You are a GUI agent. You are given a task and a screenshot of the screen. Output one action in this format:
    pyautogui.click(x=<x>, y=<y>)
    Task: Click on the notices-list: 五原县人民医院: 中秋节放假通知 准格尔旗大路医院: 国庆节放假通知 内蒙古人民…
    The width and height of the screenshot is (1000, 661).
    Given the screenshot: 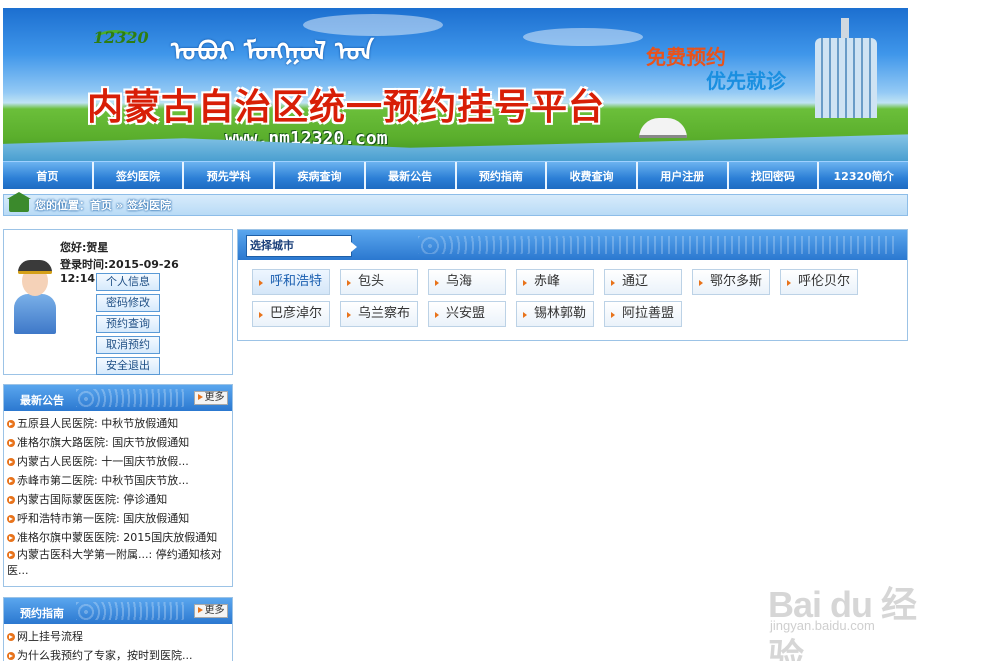 What is the action you would take?
    pyautogui.click(x=118, y=497)
    